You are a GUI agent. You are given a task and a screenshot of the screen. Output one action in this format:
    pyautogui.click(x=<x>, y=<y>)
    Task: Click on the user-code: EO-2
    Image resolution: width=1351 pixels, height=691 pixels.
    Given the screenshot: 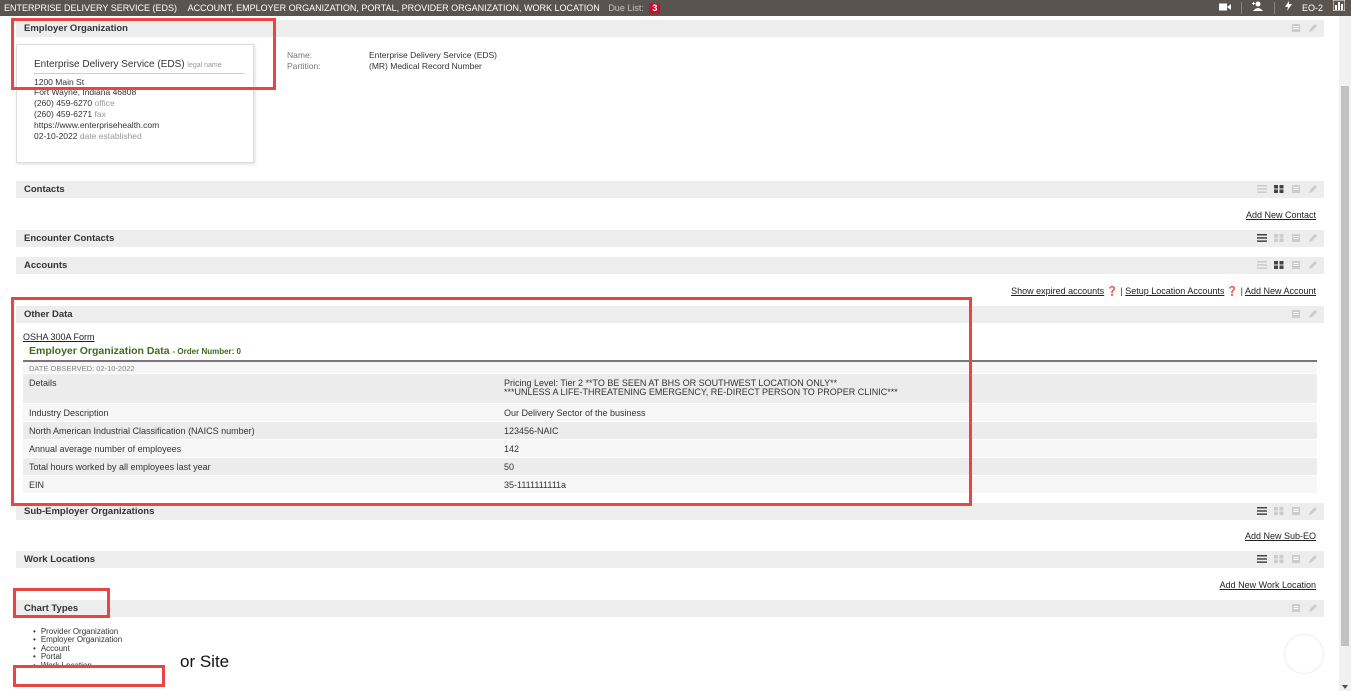 What is the action you would take?
    pyautogui.click(x=1312, y=8)
    